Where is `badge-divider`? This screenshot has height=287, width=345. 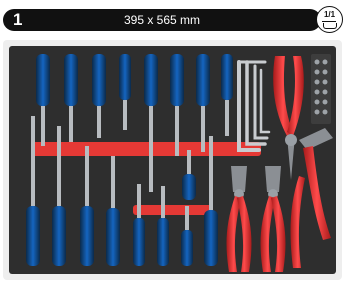 badge-divider is located at coordinates (329, 21).